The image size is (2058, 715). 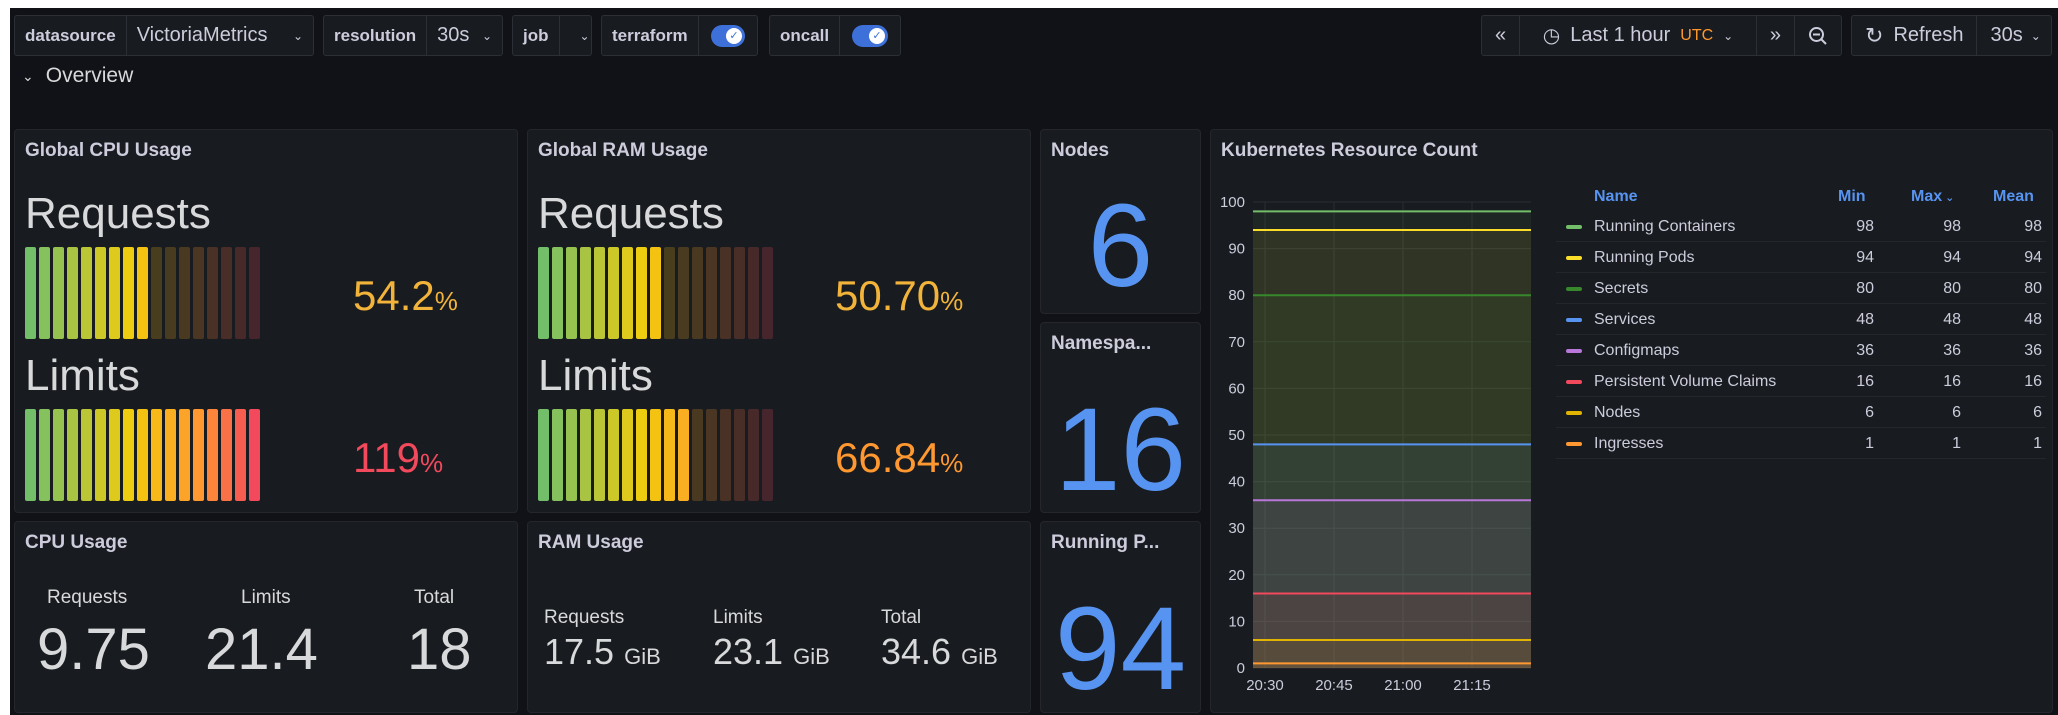 What do you see at coordinates (1869, 443) in the screenshot?
I see `legend-min: 1` at bounding box center [1869, 443].